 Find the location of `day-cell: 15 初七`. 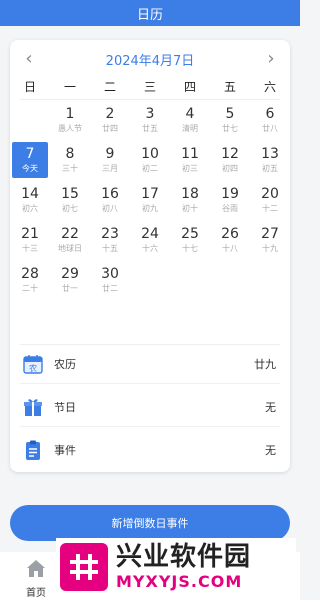

day-cell: 15 初七 is located at coordinates (70, 200).